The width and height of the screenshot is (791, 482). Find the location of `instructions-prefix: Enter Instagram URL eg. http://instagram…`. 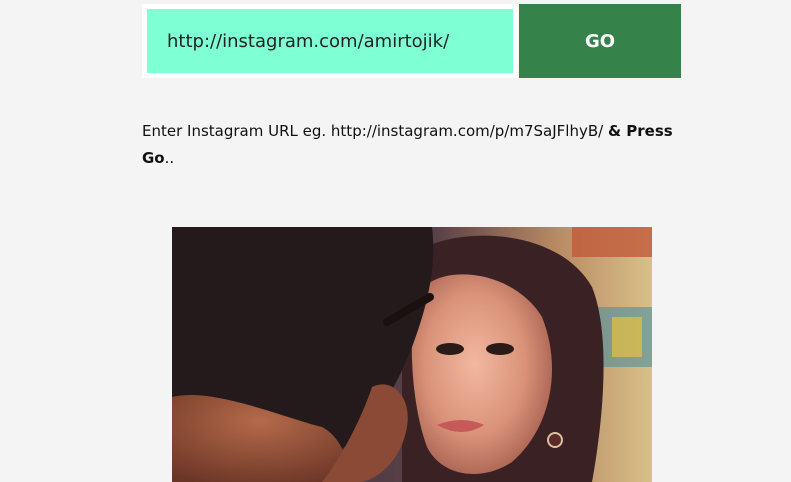

instructions-prefix: Enter Instagram URL eg. http://instagram… is located at coordinates (375, 131).